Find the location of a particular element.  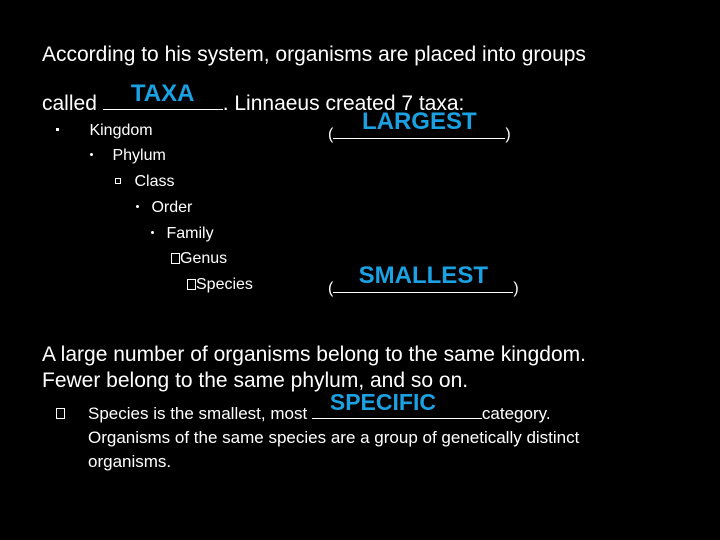

hierarchy-item-genus: Genus is located at coordinates (199, 259).